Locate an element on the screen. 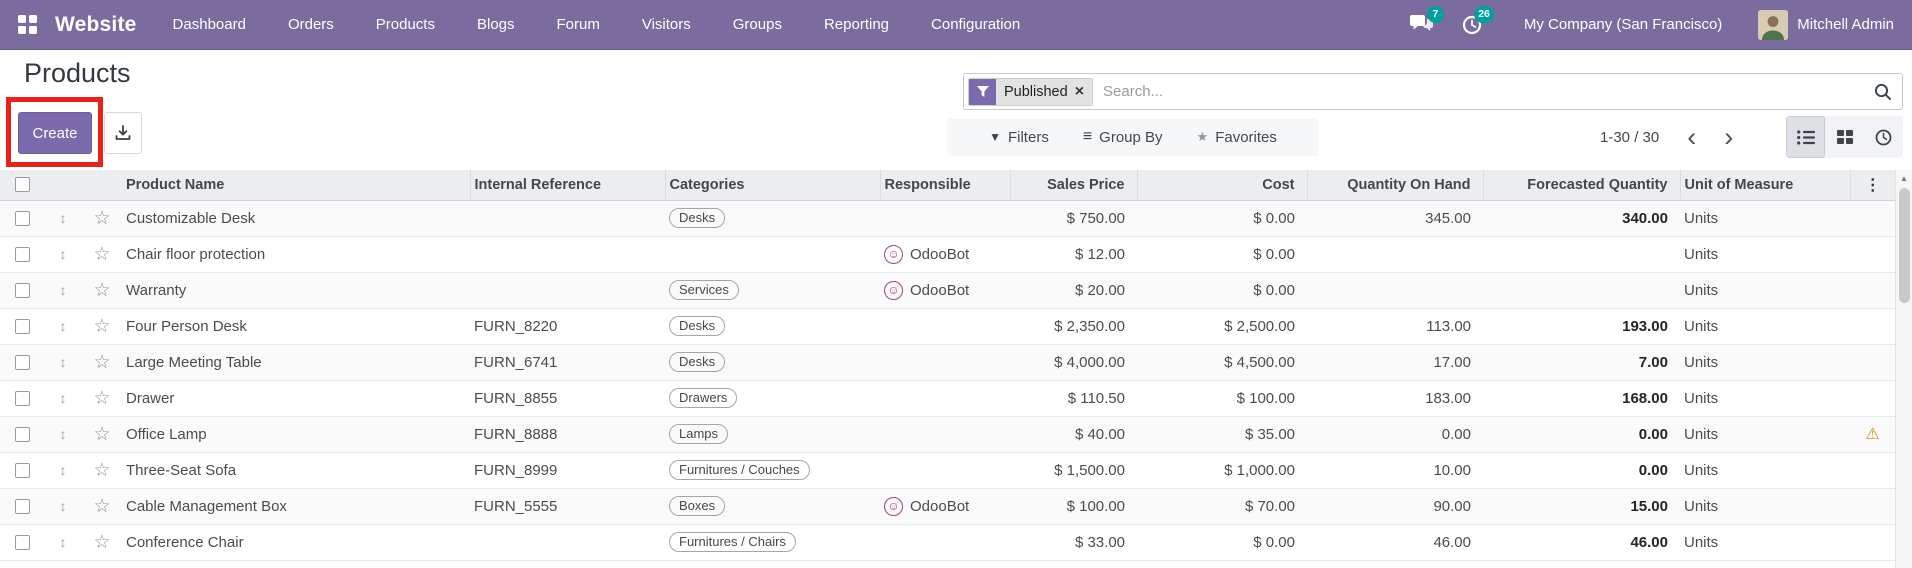 Image resolution: width=1912 pixels, height=568 pixels. menu-products: Products is located at coordinates (405, 24).